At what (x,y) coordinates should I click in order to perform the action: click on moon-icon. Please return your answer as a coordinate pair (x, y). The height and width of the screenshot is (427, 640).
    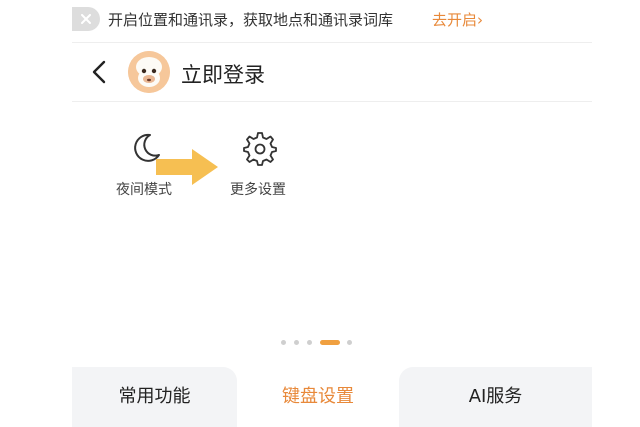
    Looking at the image, I should click on (147, 147).